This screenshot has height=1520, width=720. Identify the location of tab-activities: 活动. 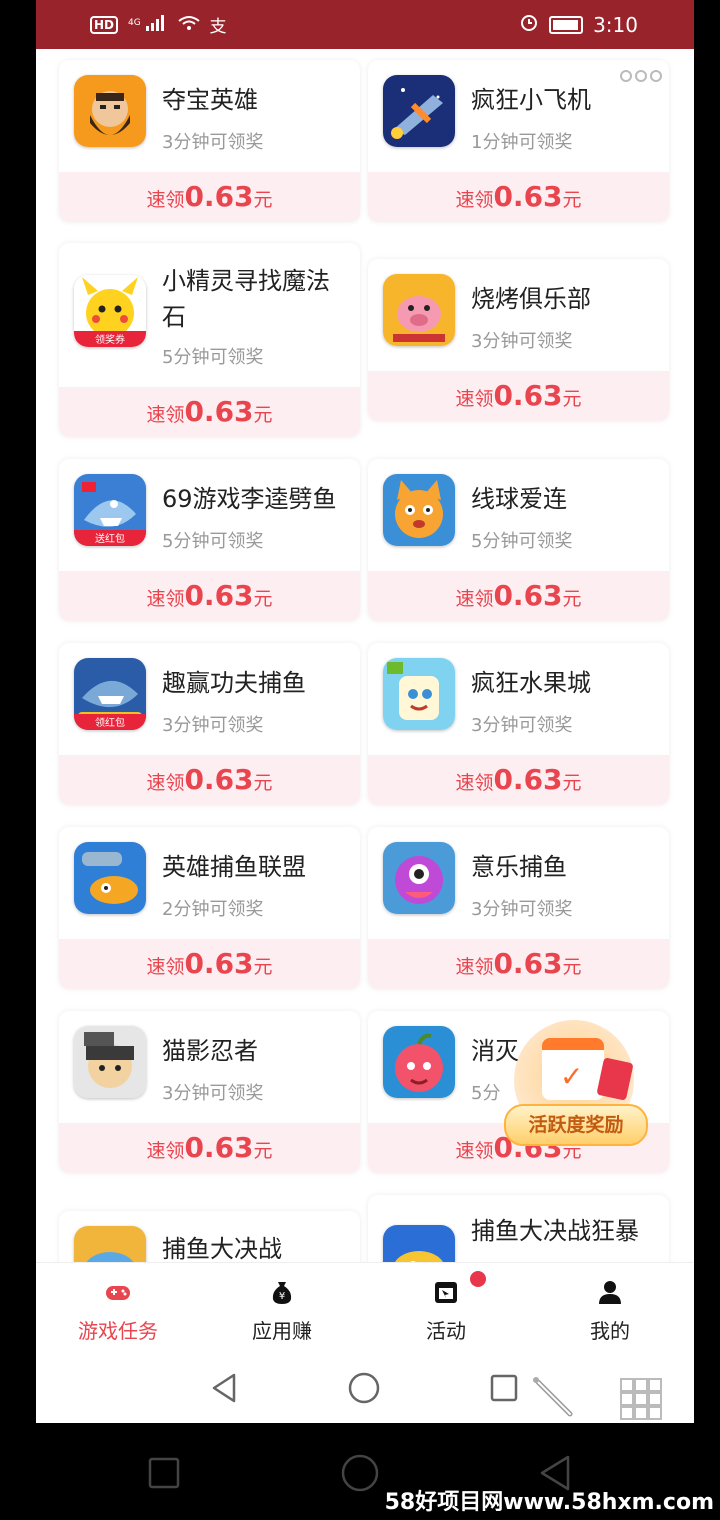
(446, 1308).